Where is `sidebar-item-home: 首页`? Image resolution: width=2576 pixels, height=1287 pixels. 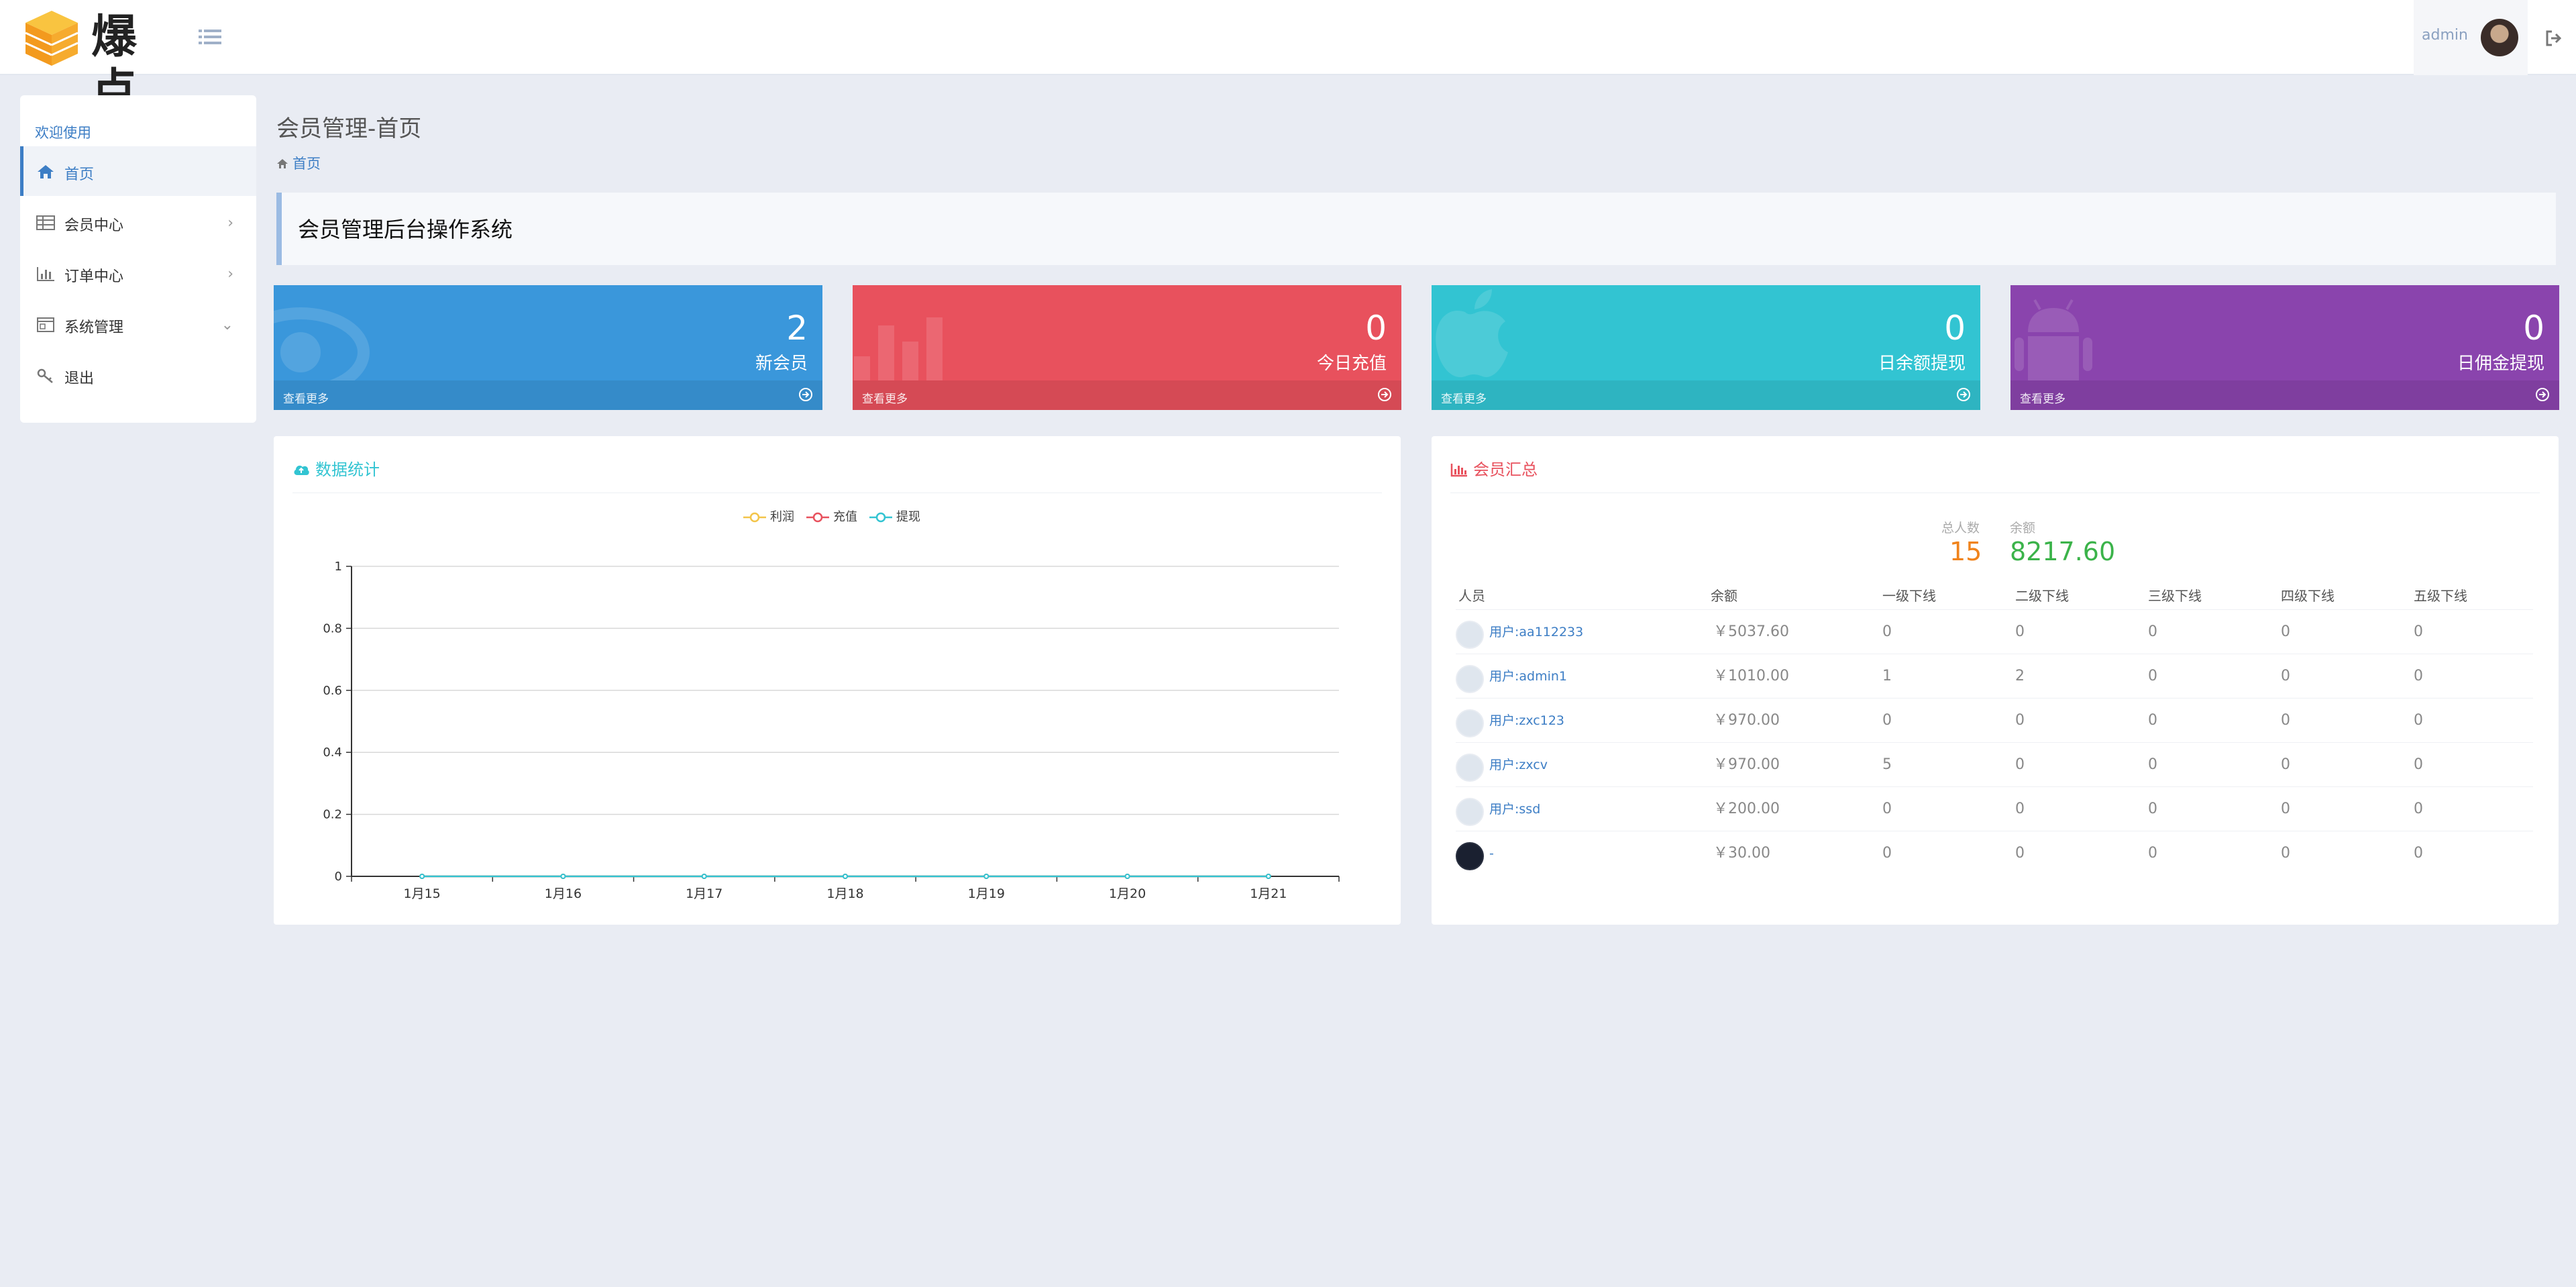 sidebar-item-home: 首页 is located at coordinates (138, 171).